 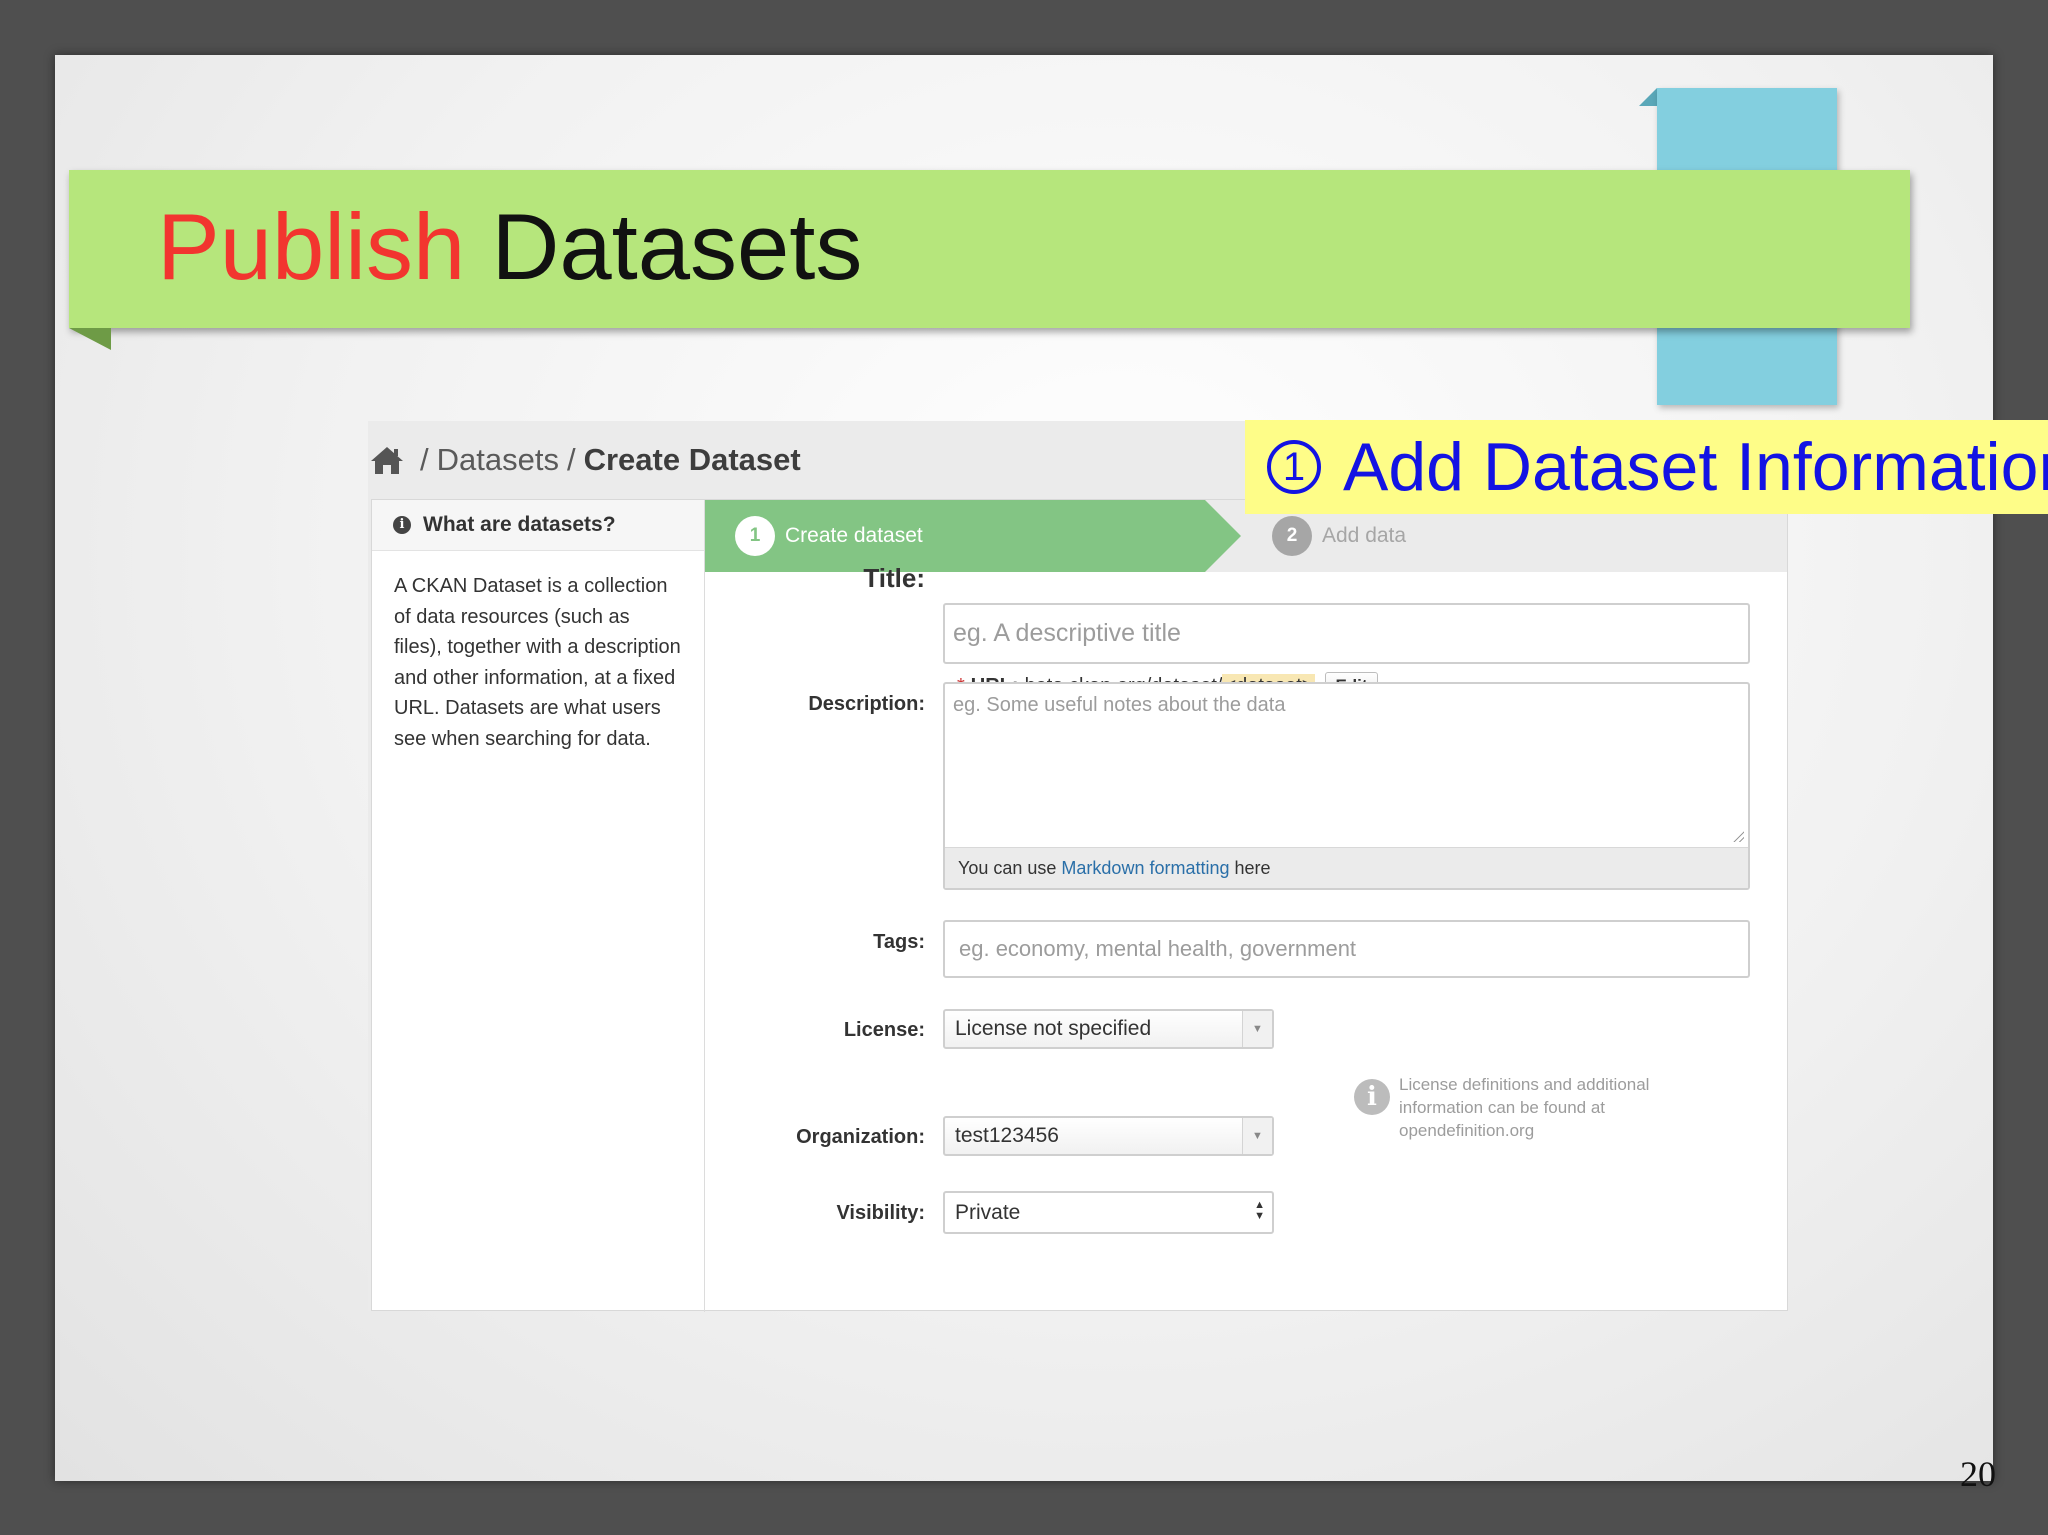 What do you see at coordinates (1007, 1135) in the screenshot?
I see `organization-value: test123456` at bounding box center [1007, 1135].